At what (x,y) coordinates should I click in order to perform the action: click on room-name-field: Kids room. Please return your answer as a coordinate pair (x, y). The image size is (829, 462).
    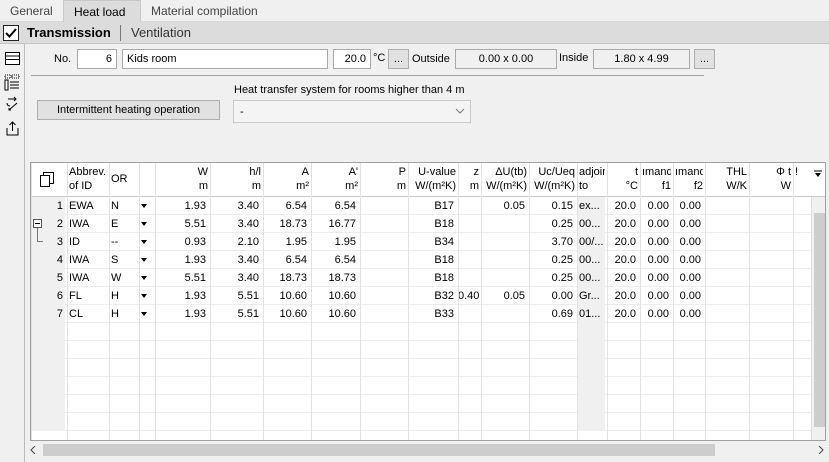
    Looking at the image, I should click on (225, 59).